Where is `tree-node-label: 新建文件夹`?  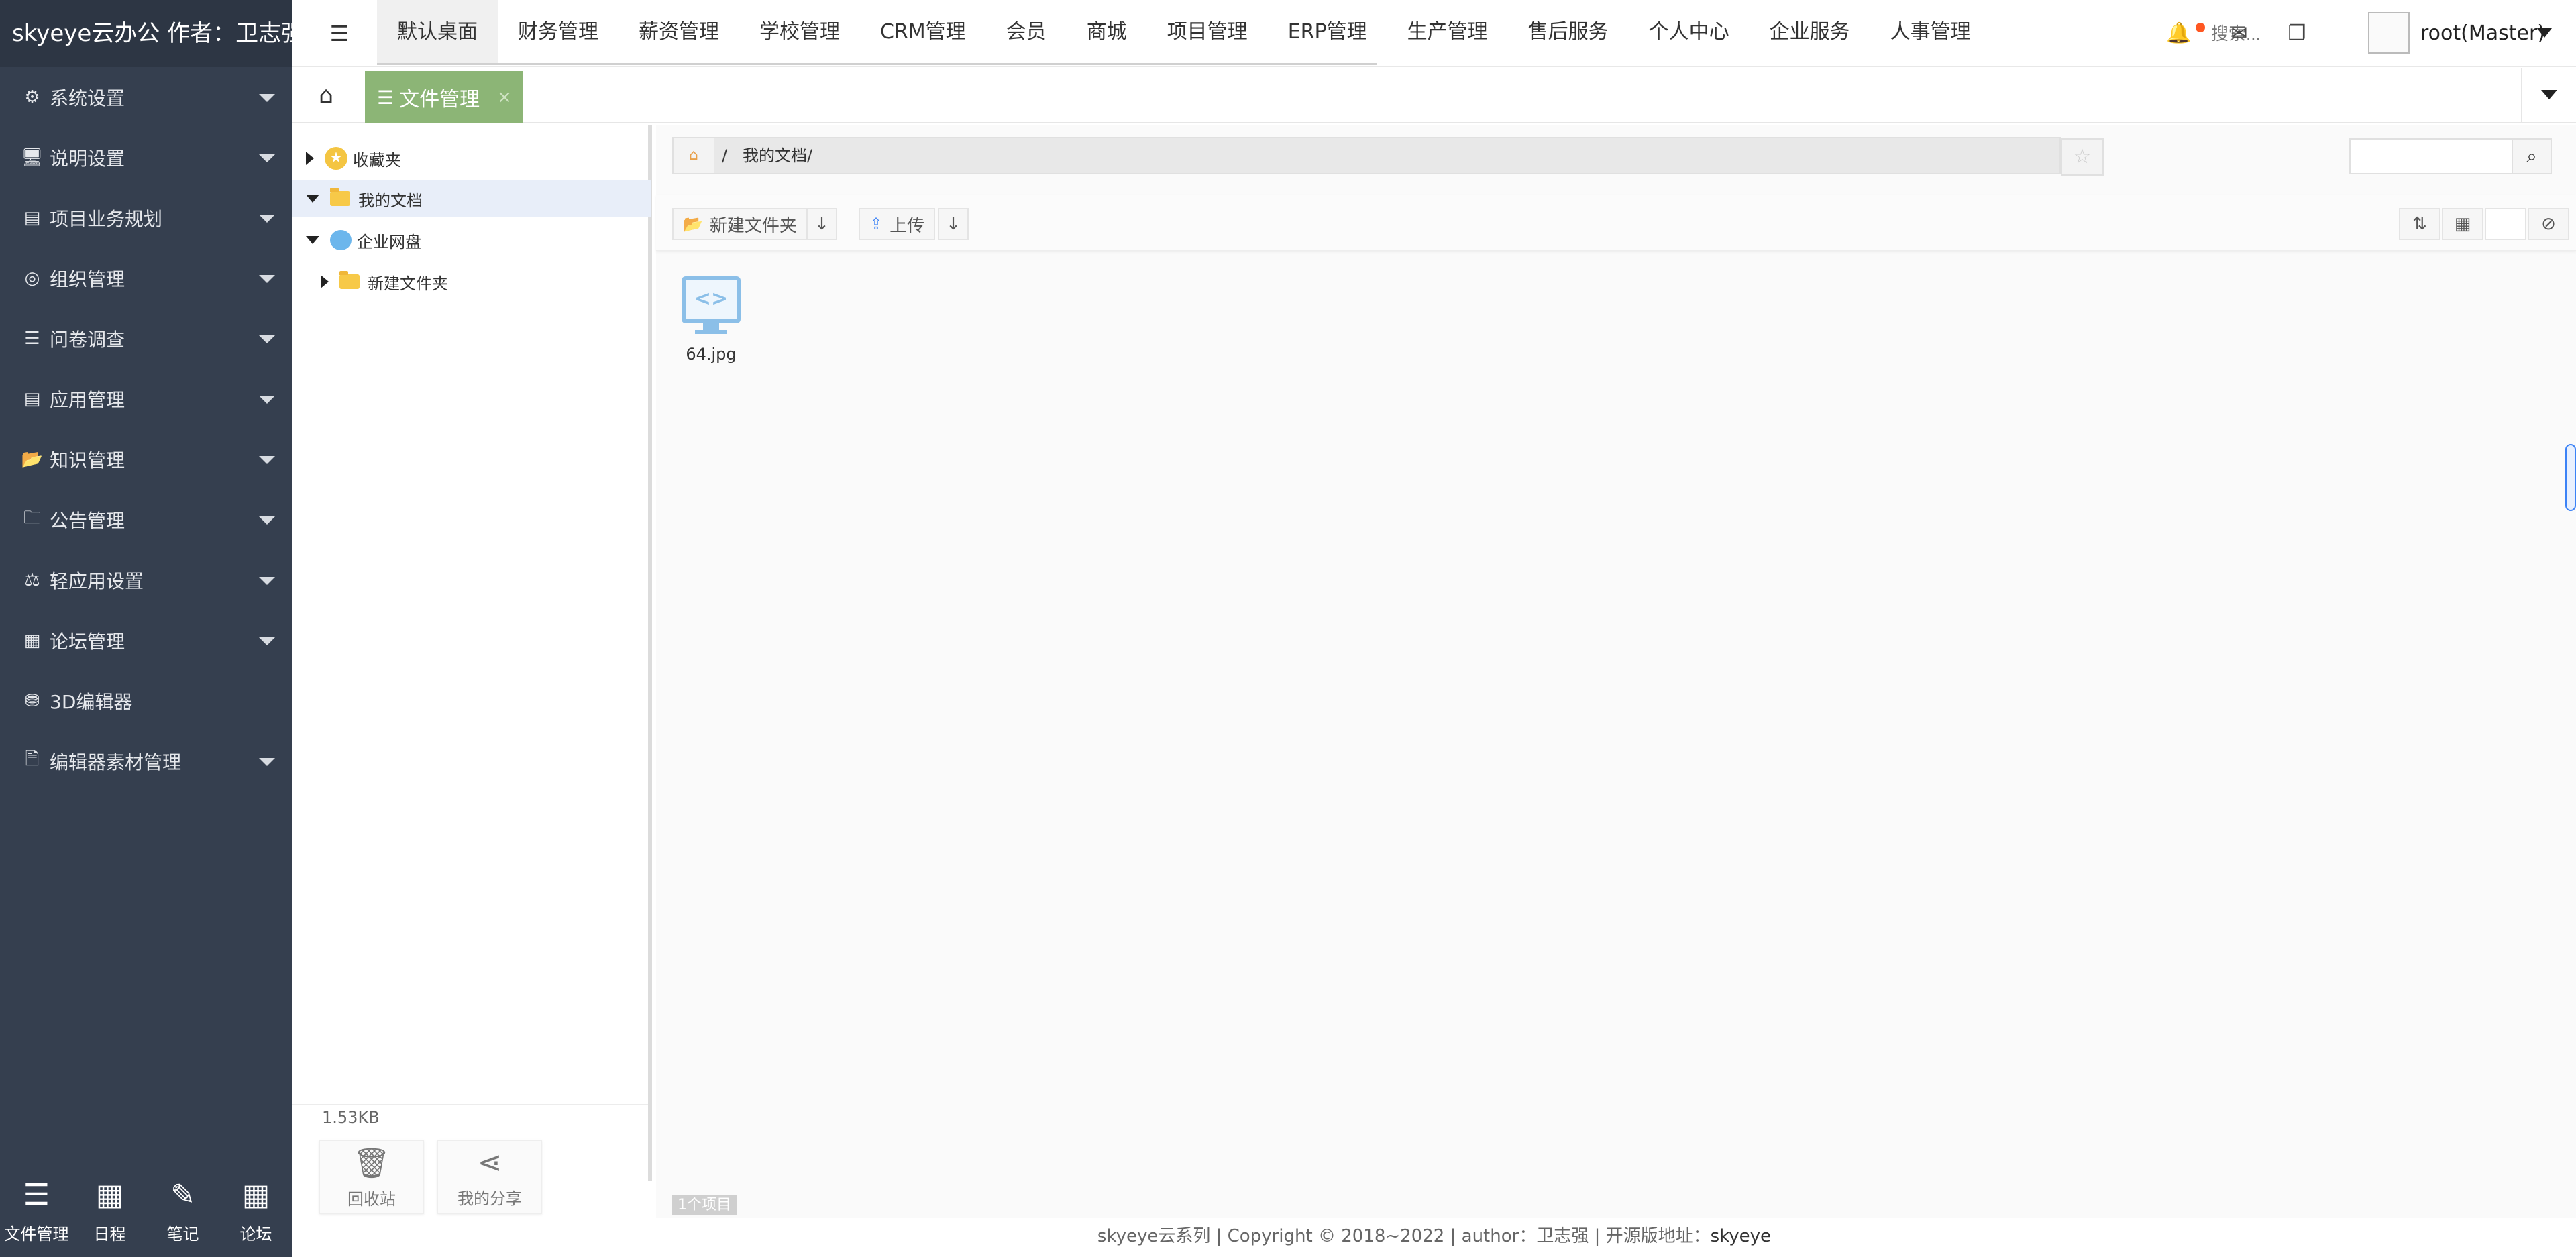 tree-node-label: 新建文件夹 is located at coordinates (408, 284).